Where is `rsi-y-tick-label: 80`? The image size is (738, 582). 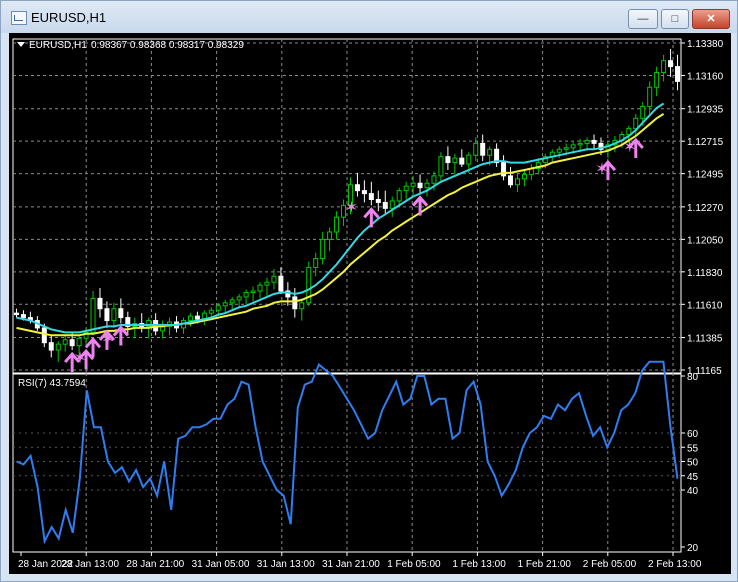 rsi-y-tick-label: 80 is located at coordinates (693, 377).